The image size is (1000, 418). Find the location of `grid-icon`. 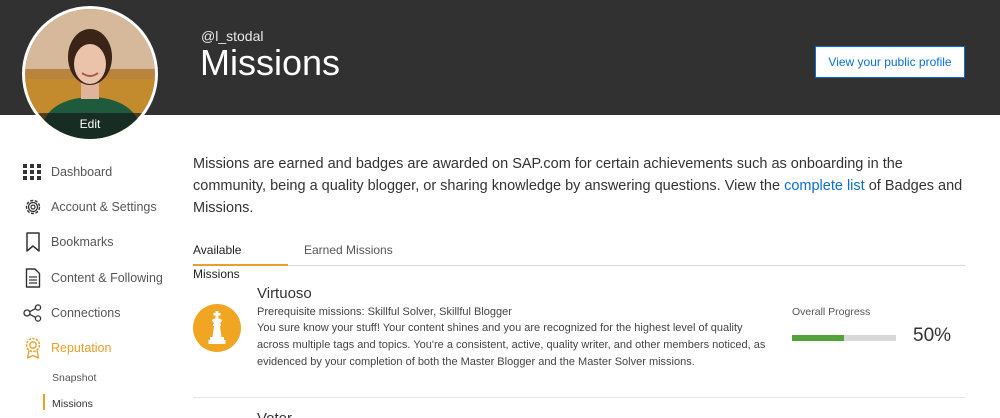

grid-icon is located at coordinates (33, 172).